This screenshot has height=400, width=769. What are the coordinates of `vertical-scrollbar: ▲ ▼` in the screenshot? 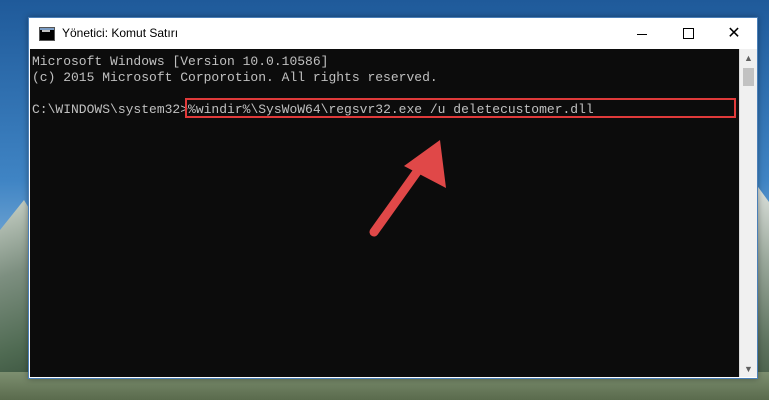 It's located at (748, 213).